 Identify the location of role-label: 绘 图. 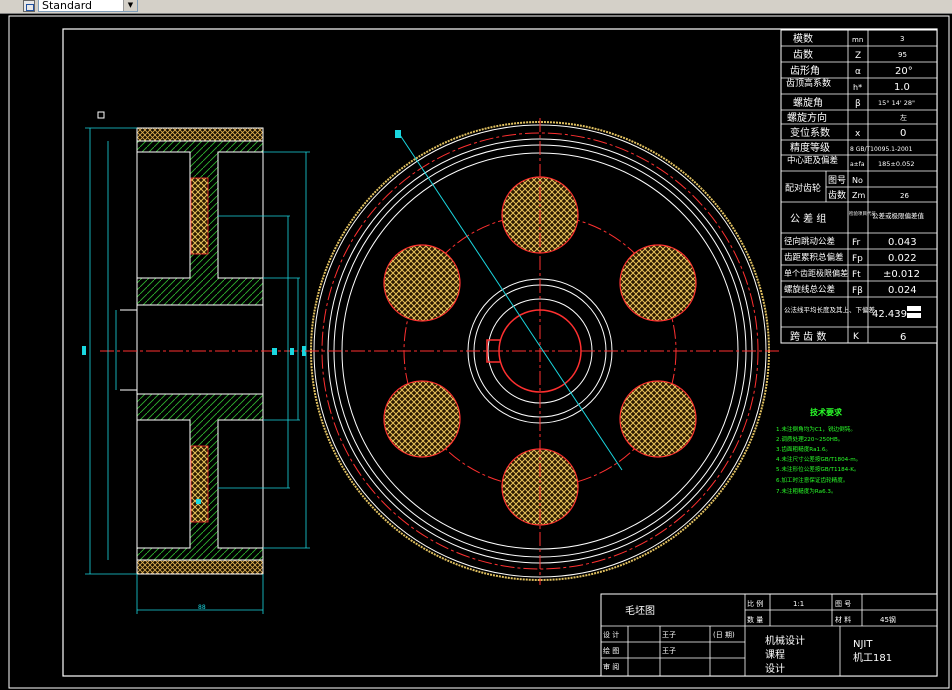
(611, 650).